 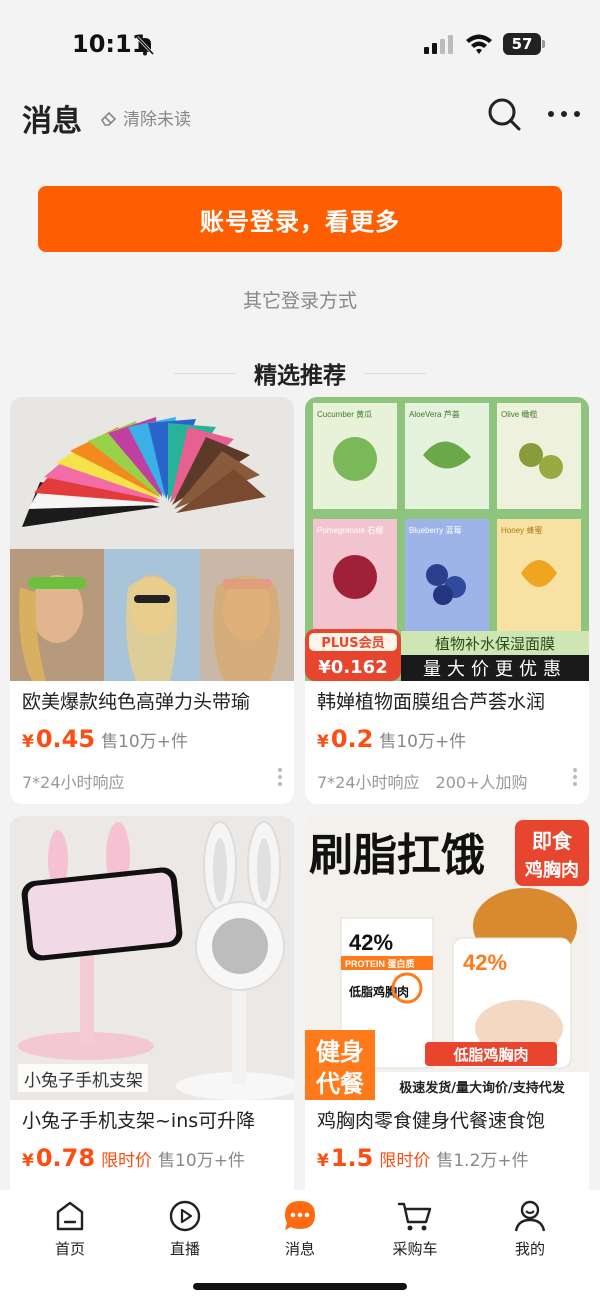 What do you see at coordinates (300, 219) in the screenshot?
I see `account-login-button: 账号登录，看更多` at bounding box center [300, 219].